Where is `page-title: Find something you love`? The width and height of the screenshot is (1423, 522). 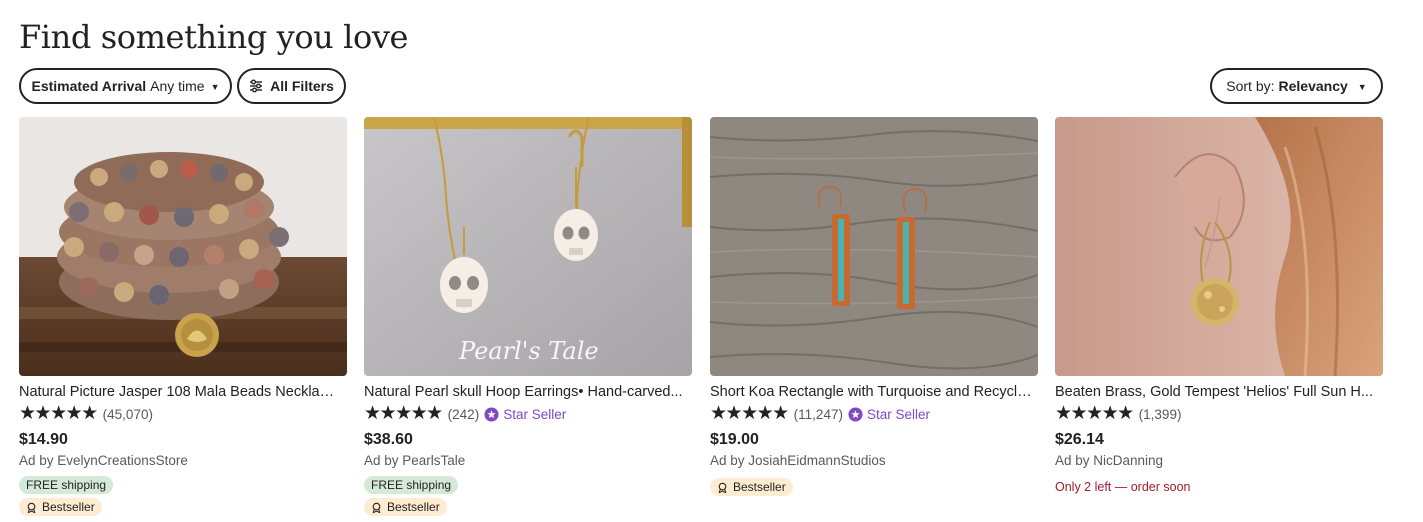 page-title: Find something you love is located at coordinates (214, 37).